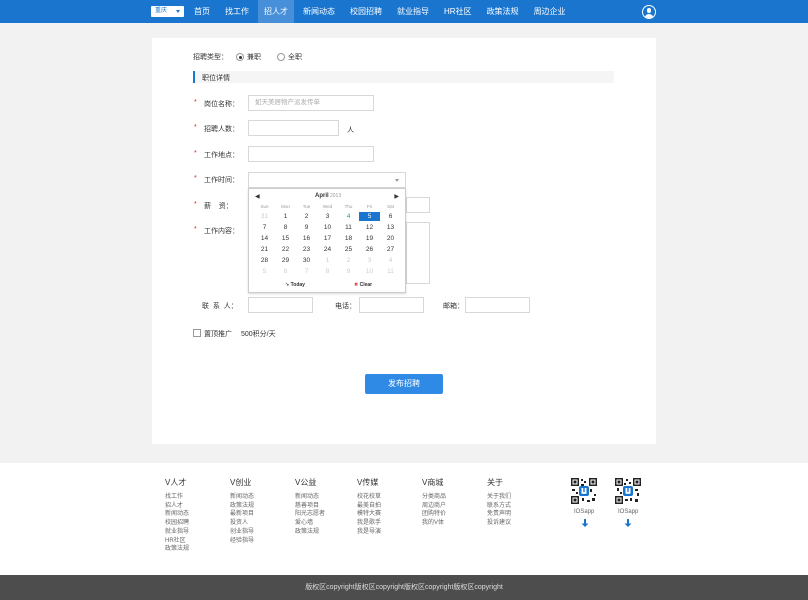  Describe the element at coordinates (369, 497) in the screenshot. I see `footer-link: 校花校草` at that location.